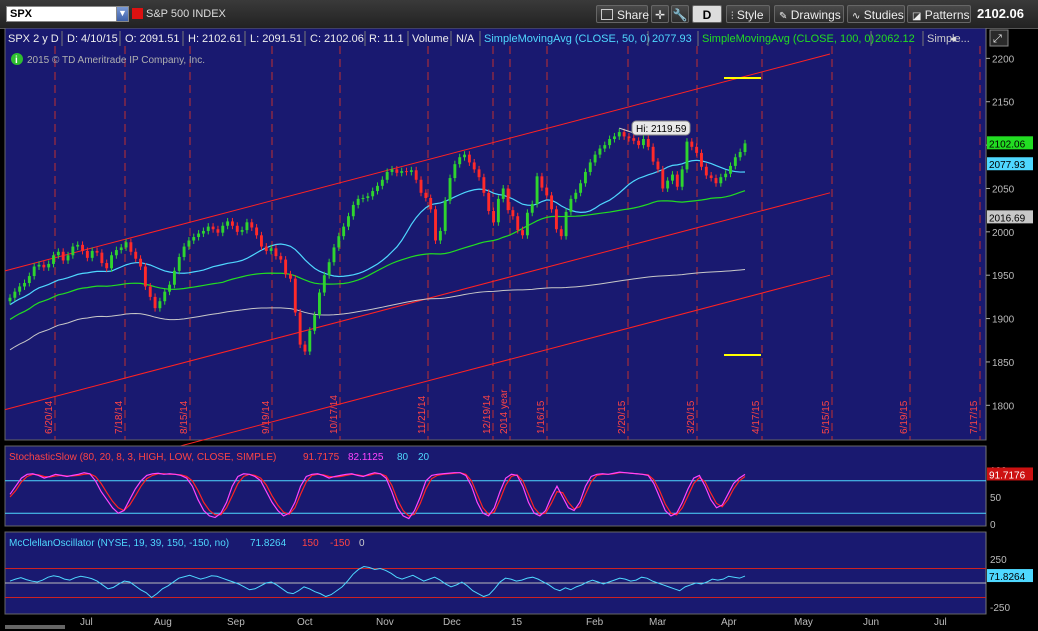  Describe the element at coordinates (953, 39) in the screenshot. I see `collapse-icon: ◂` at that location.